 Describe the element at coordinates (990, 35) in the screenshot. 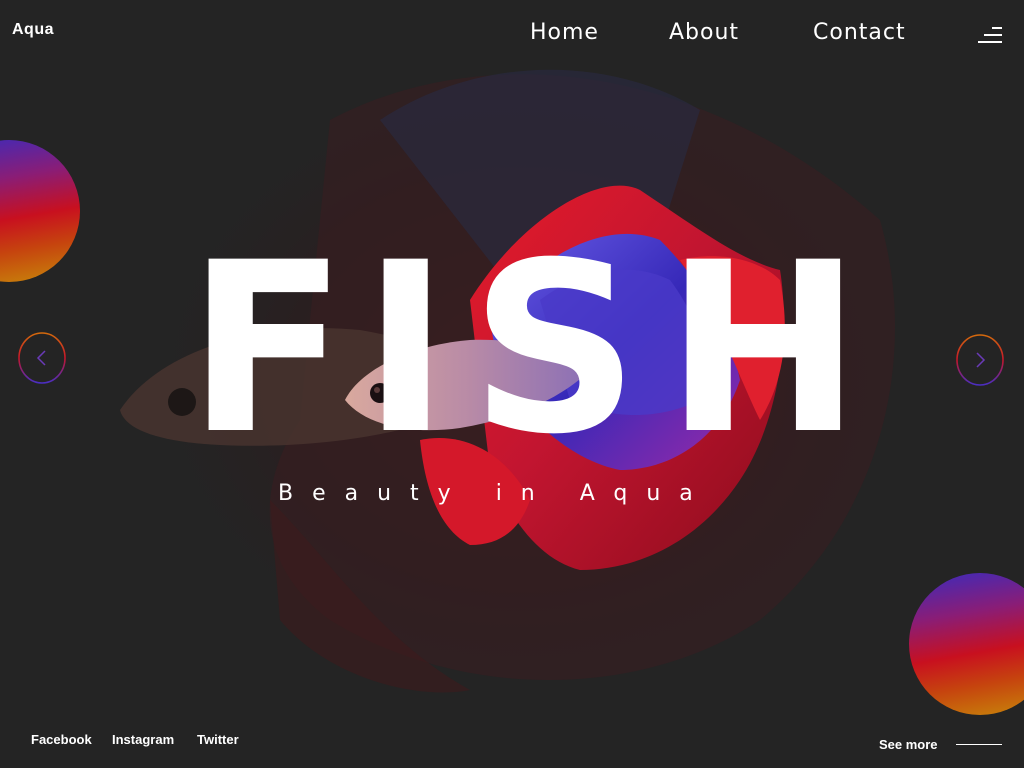

I see `hamburger-menu-icon` at that location.